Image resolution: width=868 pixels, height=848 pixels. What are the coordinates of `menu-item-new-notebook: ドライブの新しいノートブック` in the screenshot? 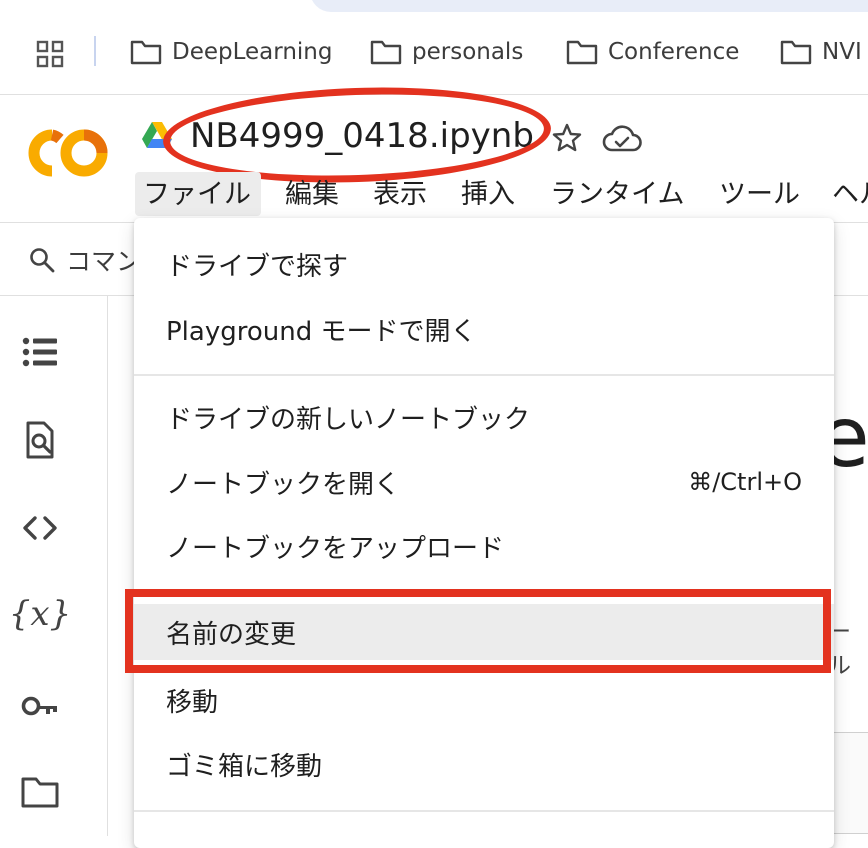 It's located at (484, 417).